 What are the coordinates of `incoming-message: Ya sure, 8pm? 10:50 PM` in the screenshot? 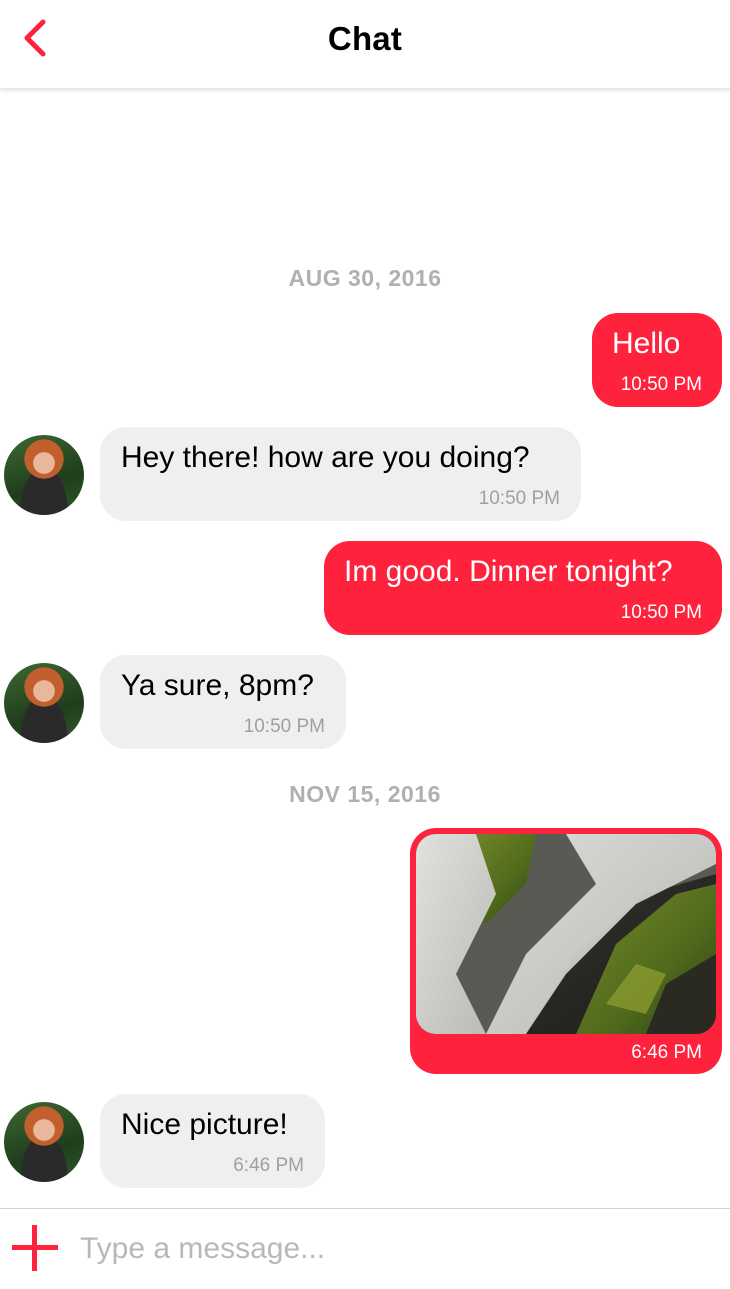 It's located at (223, 702).